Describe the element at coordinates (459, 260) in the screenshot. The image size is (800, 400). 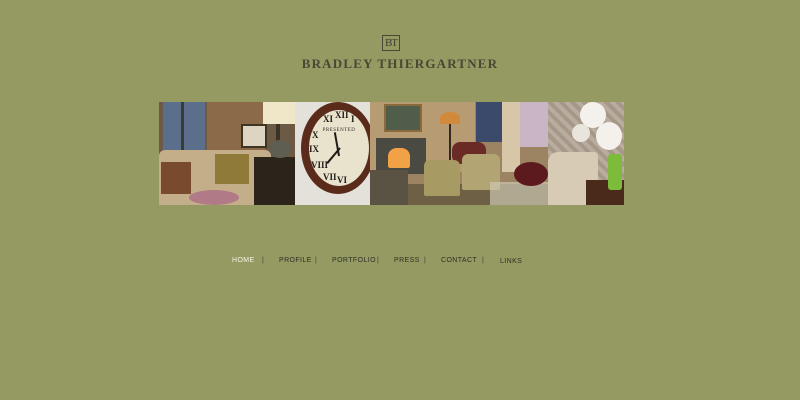
I see `nav-contact-link: CONTACT` at that location.